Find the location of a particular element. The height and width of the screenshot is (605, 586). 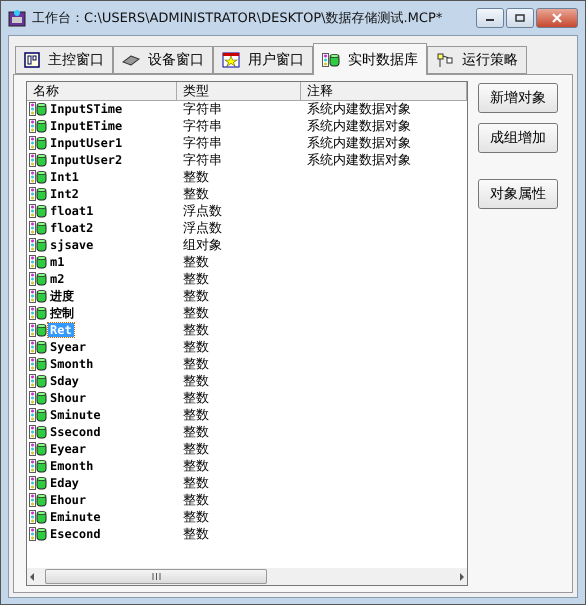

table-cell: 控制 is located at coordinates (62, 313).